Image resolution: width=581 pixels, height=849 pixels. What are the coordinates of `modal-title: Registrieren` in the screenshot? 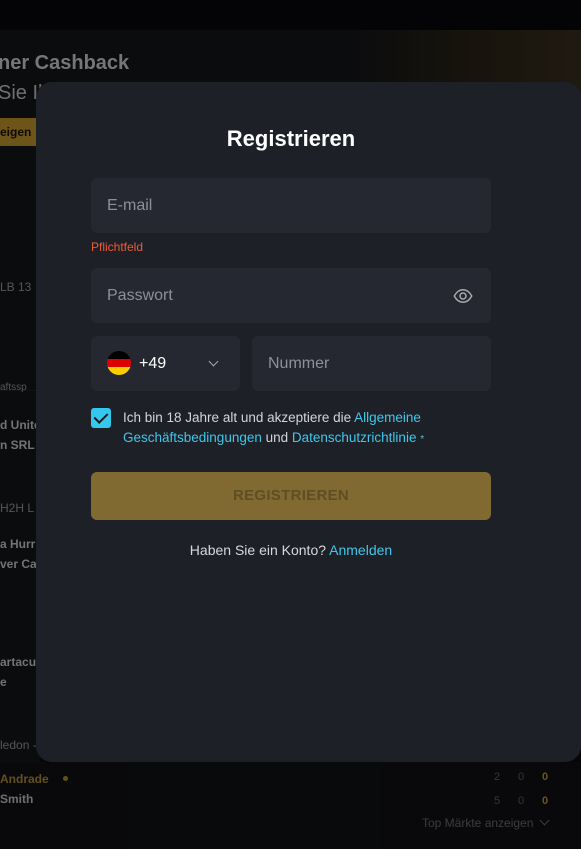 It's located at (291, 138).